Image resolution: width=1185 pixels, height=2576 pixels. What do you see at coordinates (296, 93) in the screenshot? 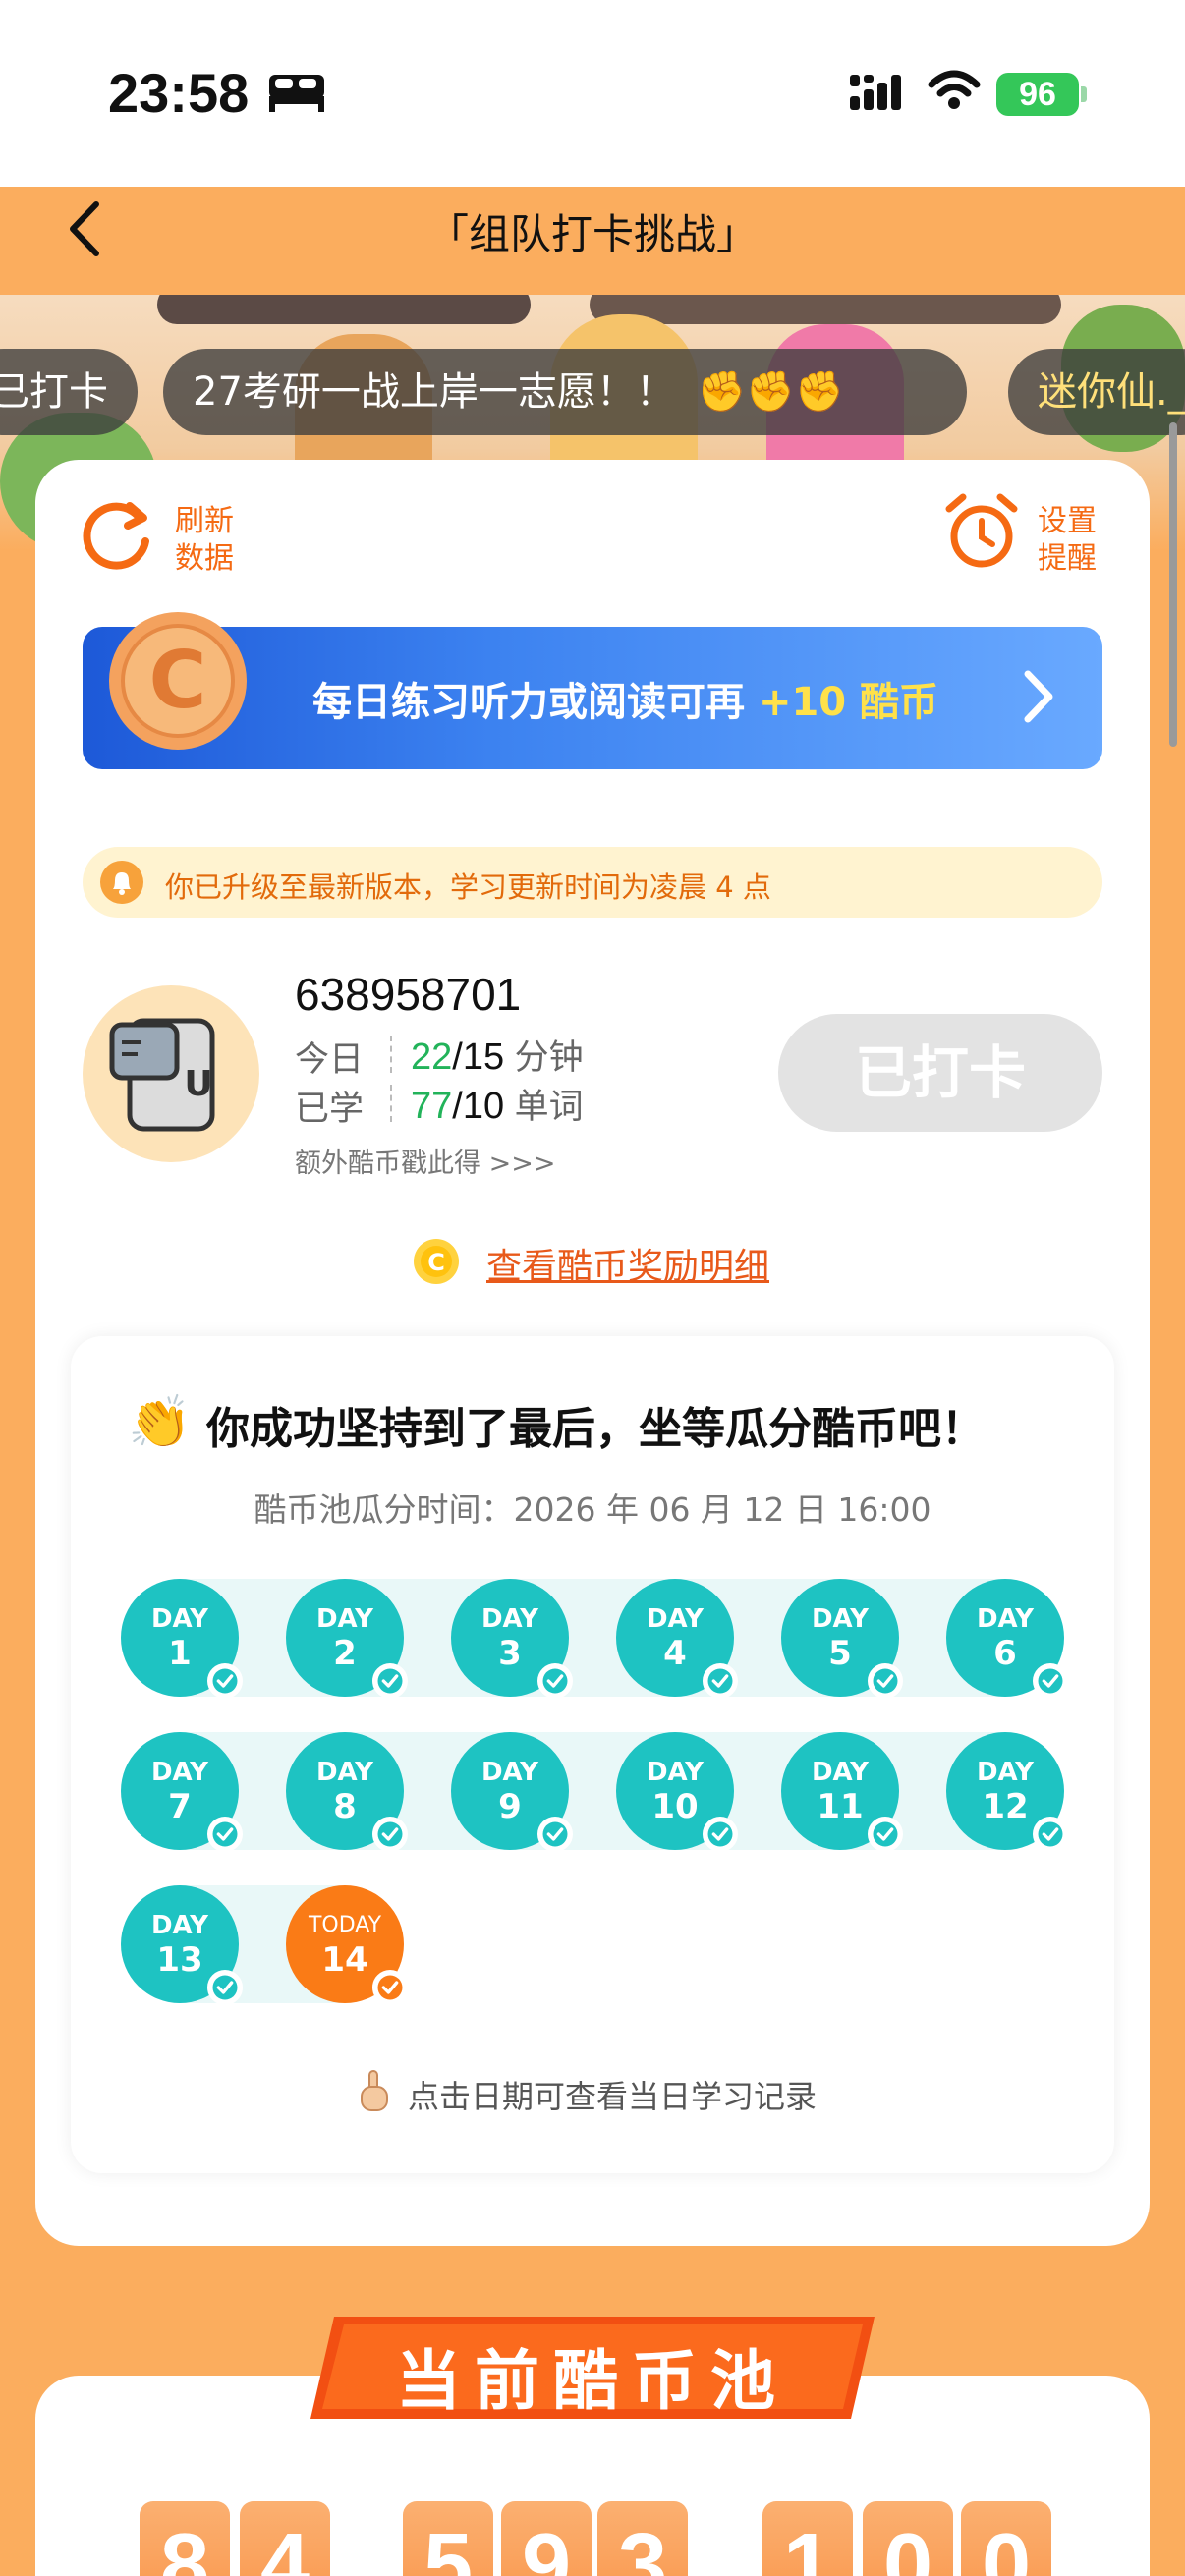
I see `sleep-mode-icon` at bounding box center [296, 93].